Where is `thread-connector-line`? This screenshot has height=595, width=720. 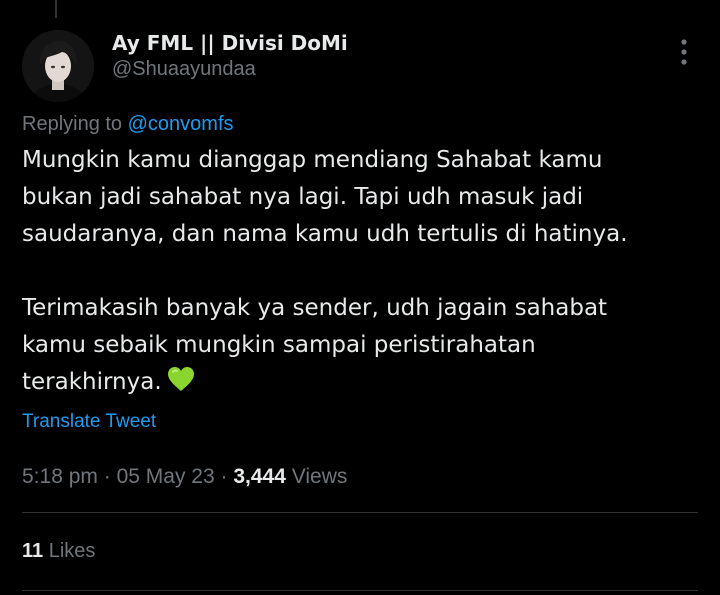 thread-connector-line is located at coordinates (56, 9).